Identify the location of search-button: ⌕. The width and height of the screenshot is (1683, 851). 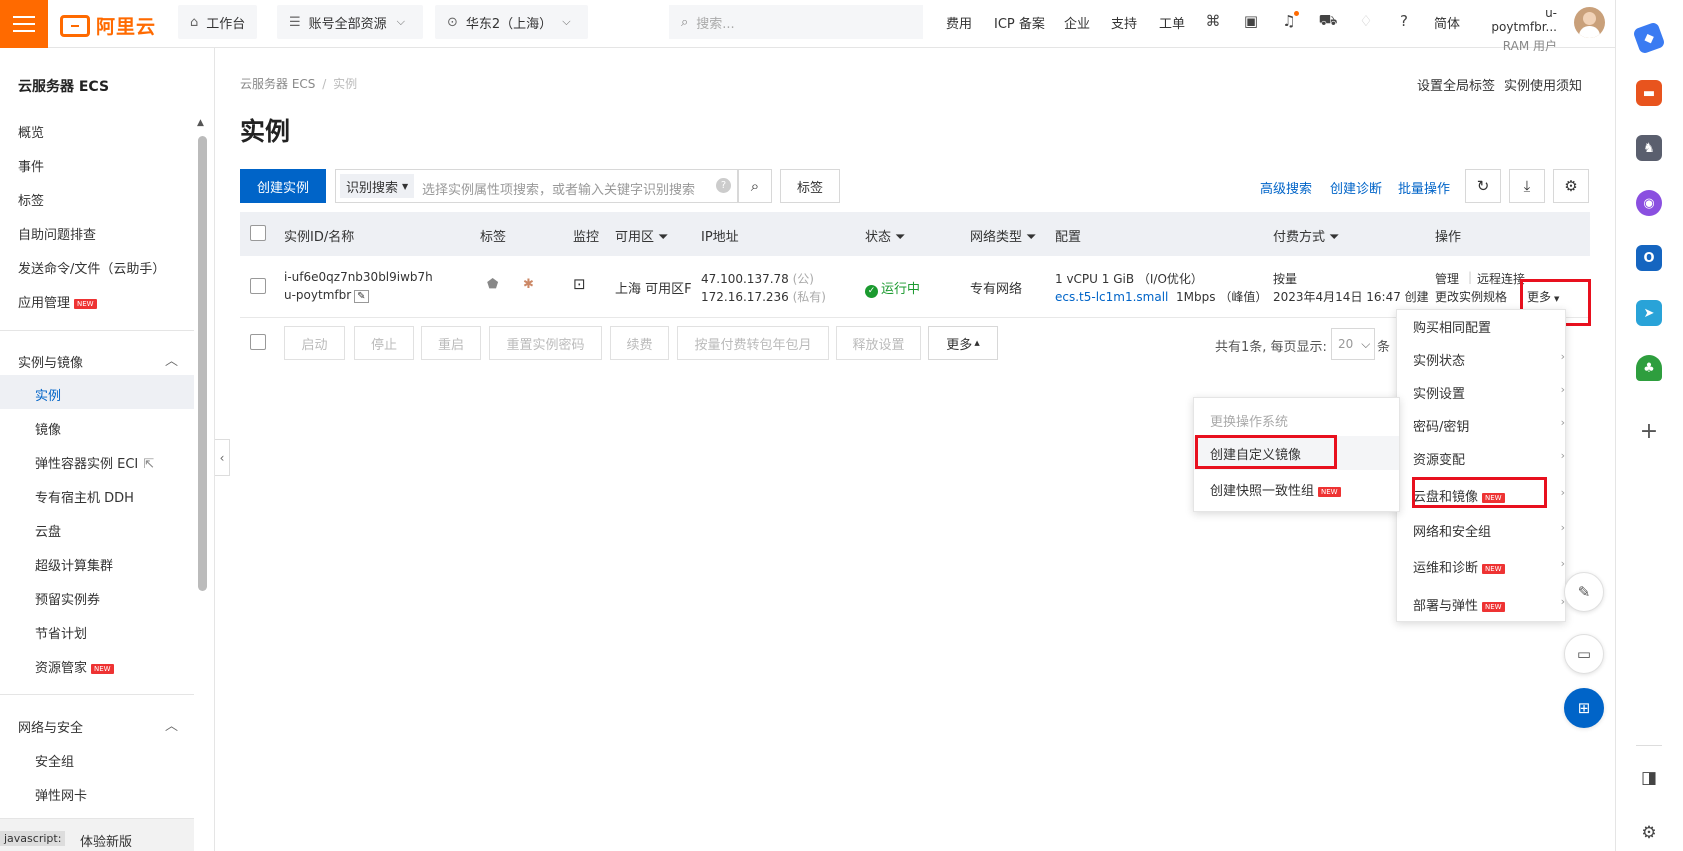
(755, 186).